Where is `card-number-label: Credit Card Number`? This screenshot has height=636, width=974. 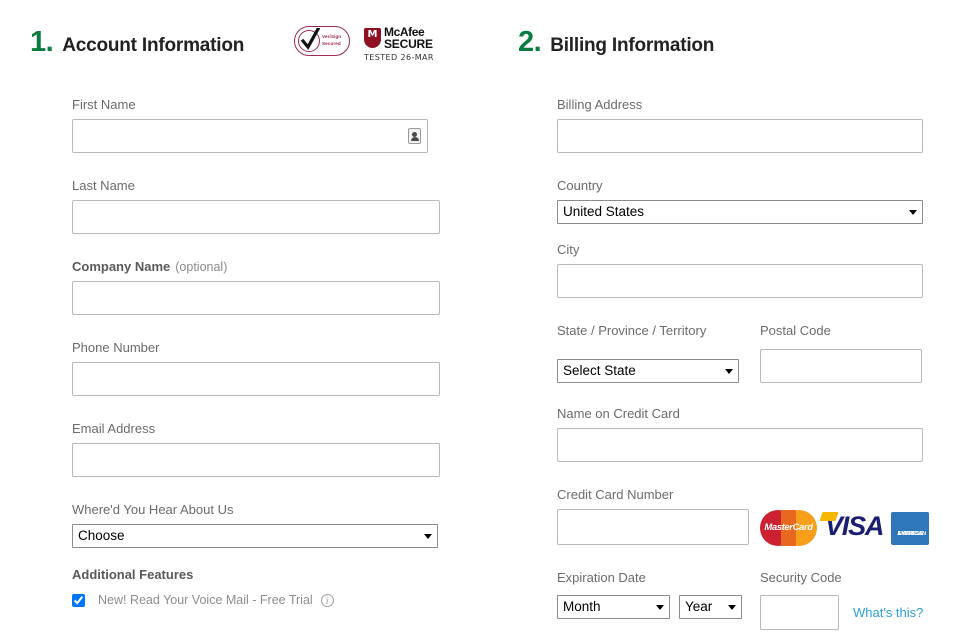
card-number-label: Credit Card Number is located at coordinates (615, 494).